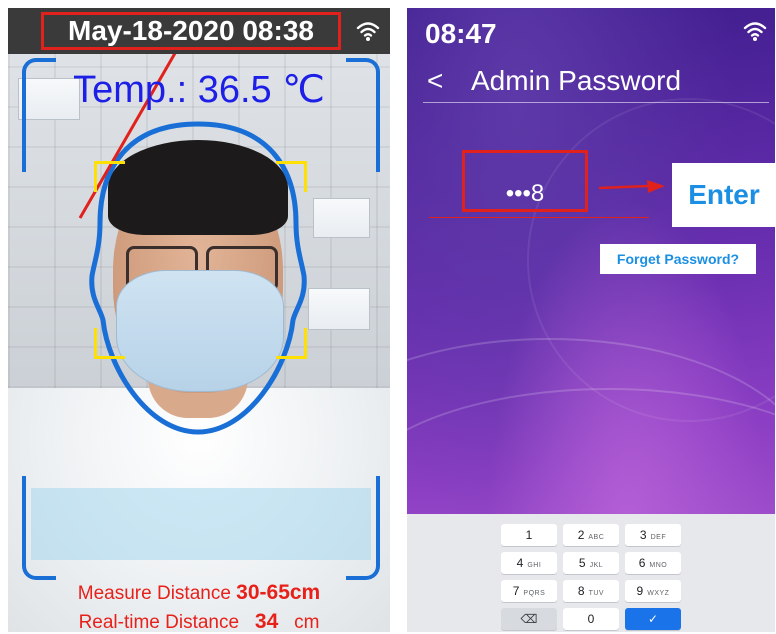 Image resolution: width=776 pixels, height=634 pixels. Describe the element at coordinates (653, 591) in the screenshot. I see `key-9: 9 WXYZ` at that location.